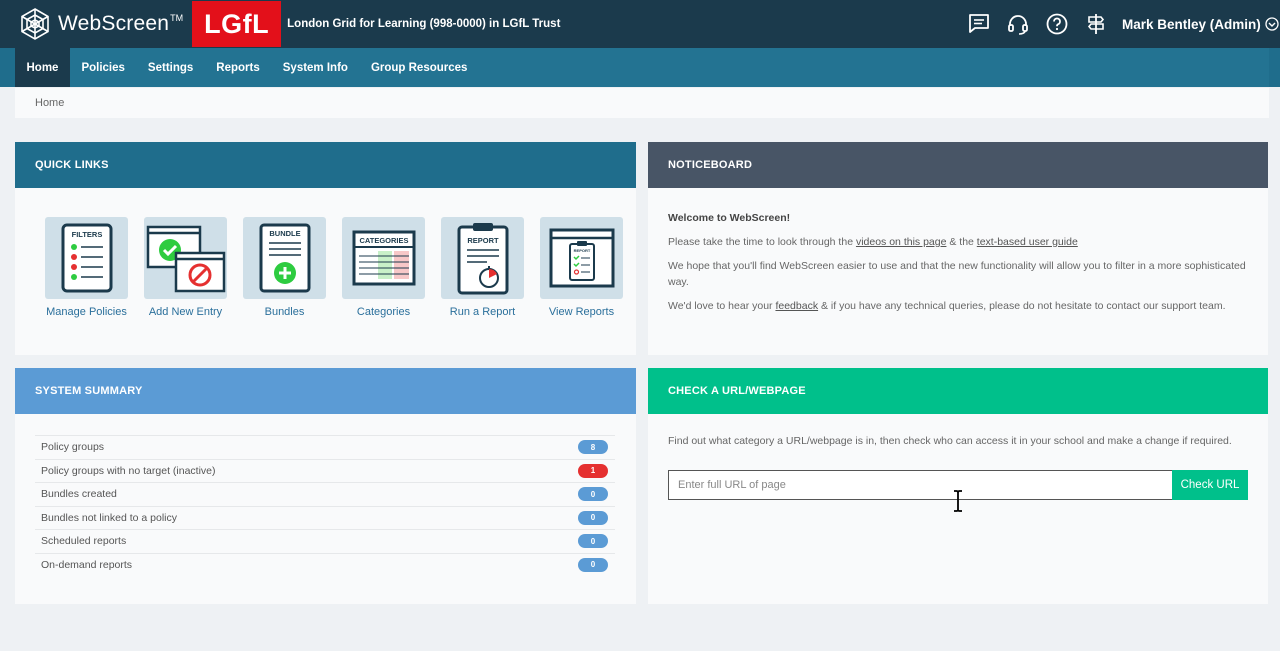 Image resolution: width=1280 pixels, height=651 pixels. What do you see at coordinates (79, 494) in the screenshot?
I see `summary-label: Bundles created` at bounding box center [79, 494].